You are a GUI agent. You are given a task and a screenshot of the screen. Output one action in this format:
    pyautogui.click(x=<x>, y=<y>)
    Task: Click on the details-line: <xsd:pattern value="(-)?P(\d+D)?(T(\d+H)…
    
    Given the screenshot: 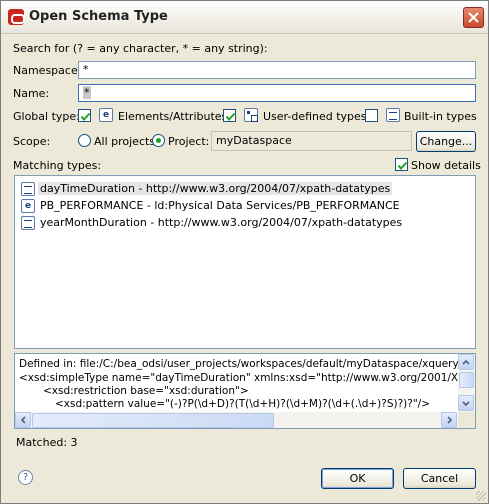 What is the action you would take?
    pyautogui.click(x=243, y=404)
    